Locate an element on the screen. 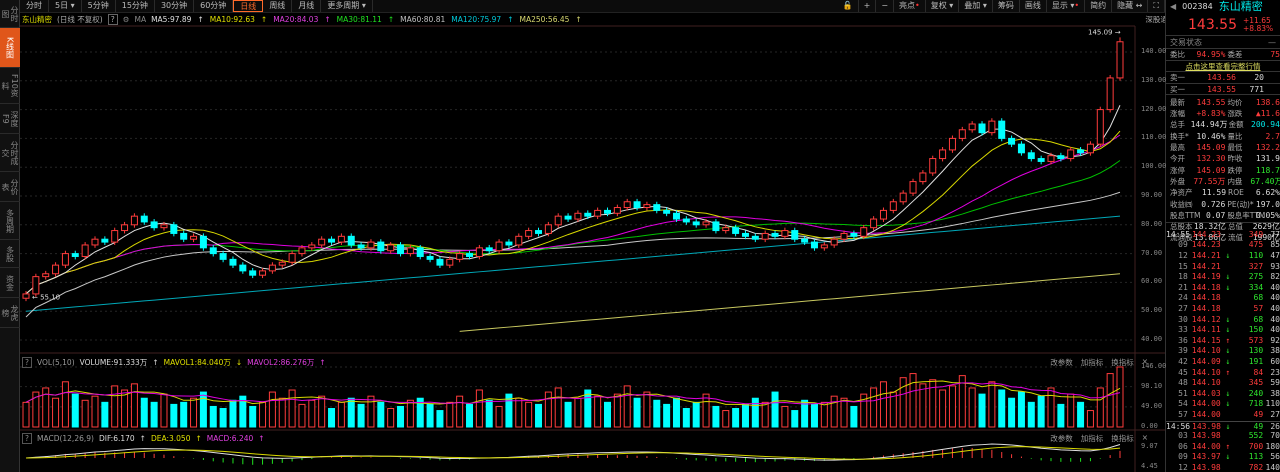  arrow-up-icon: ↑ is located at coordinates (1228, 340).